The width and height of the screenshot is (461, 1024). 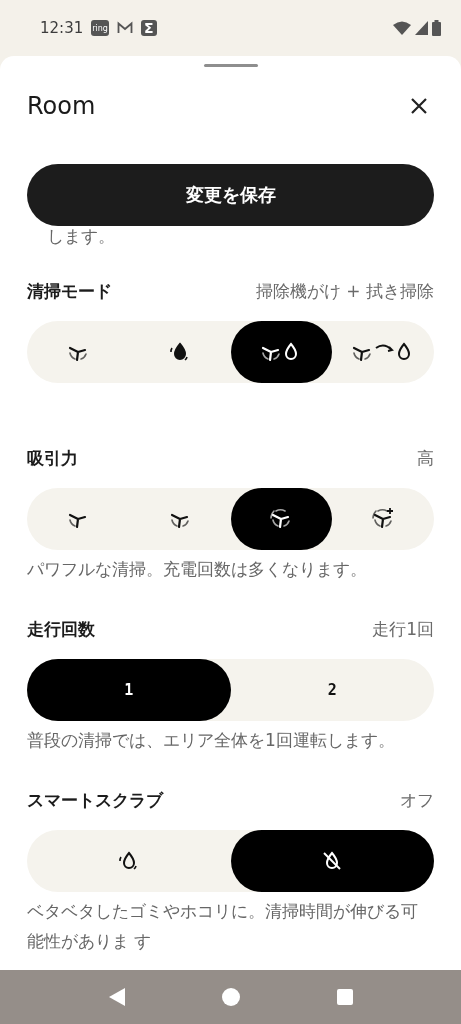 I want to click on recents-icon, so click(x=344, y=997).